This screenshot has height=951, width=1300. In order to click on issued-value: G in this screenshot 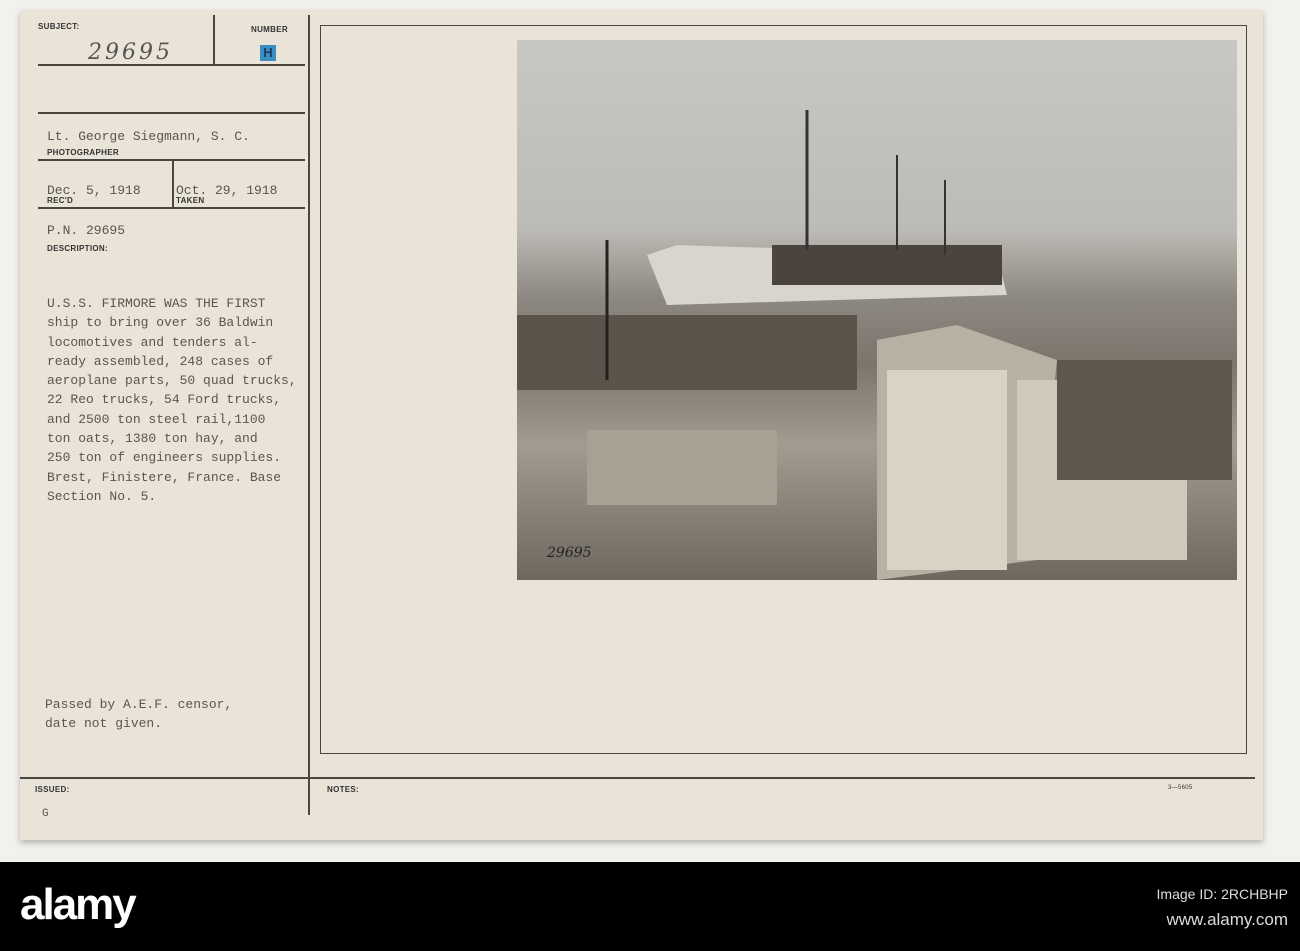, I will do `click(45, 814)`.